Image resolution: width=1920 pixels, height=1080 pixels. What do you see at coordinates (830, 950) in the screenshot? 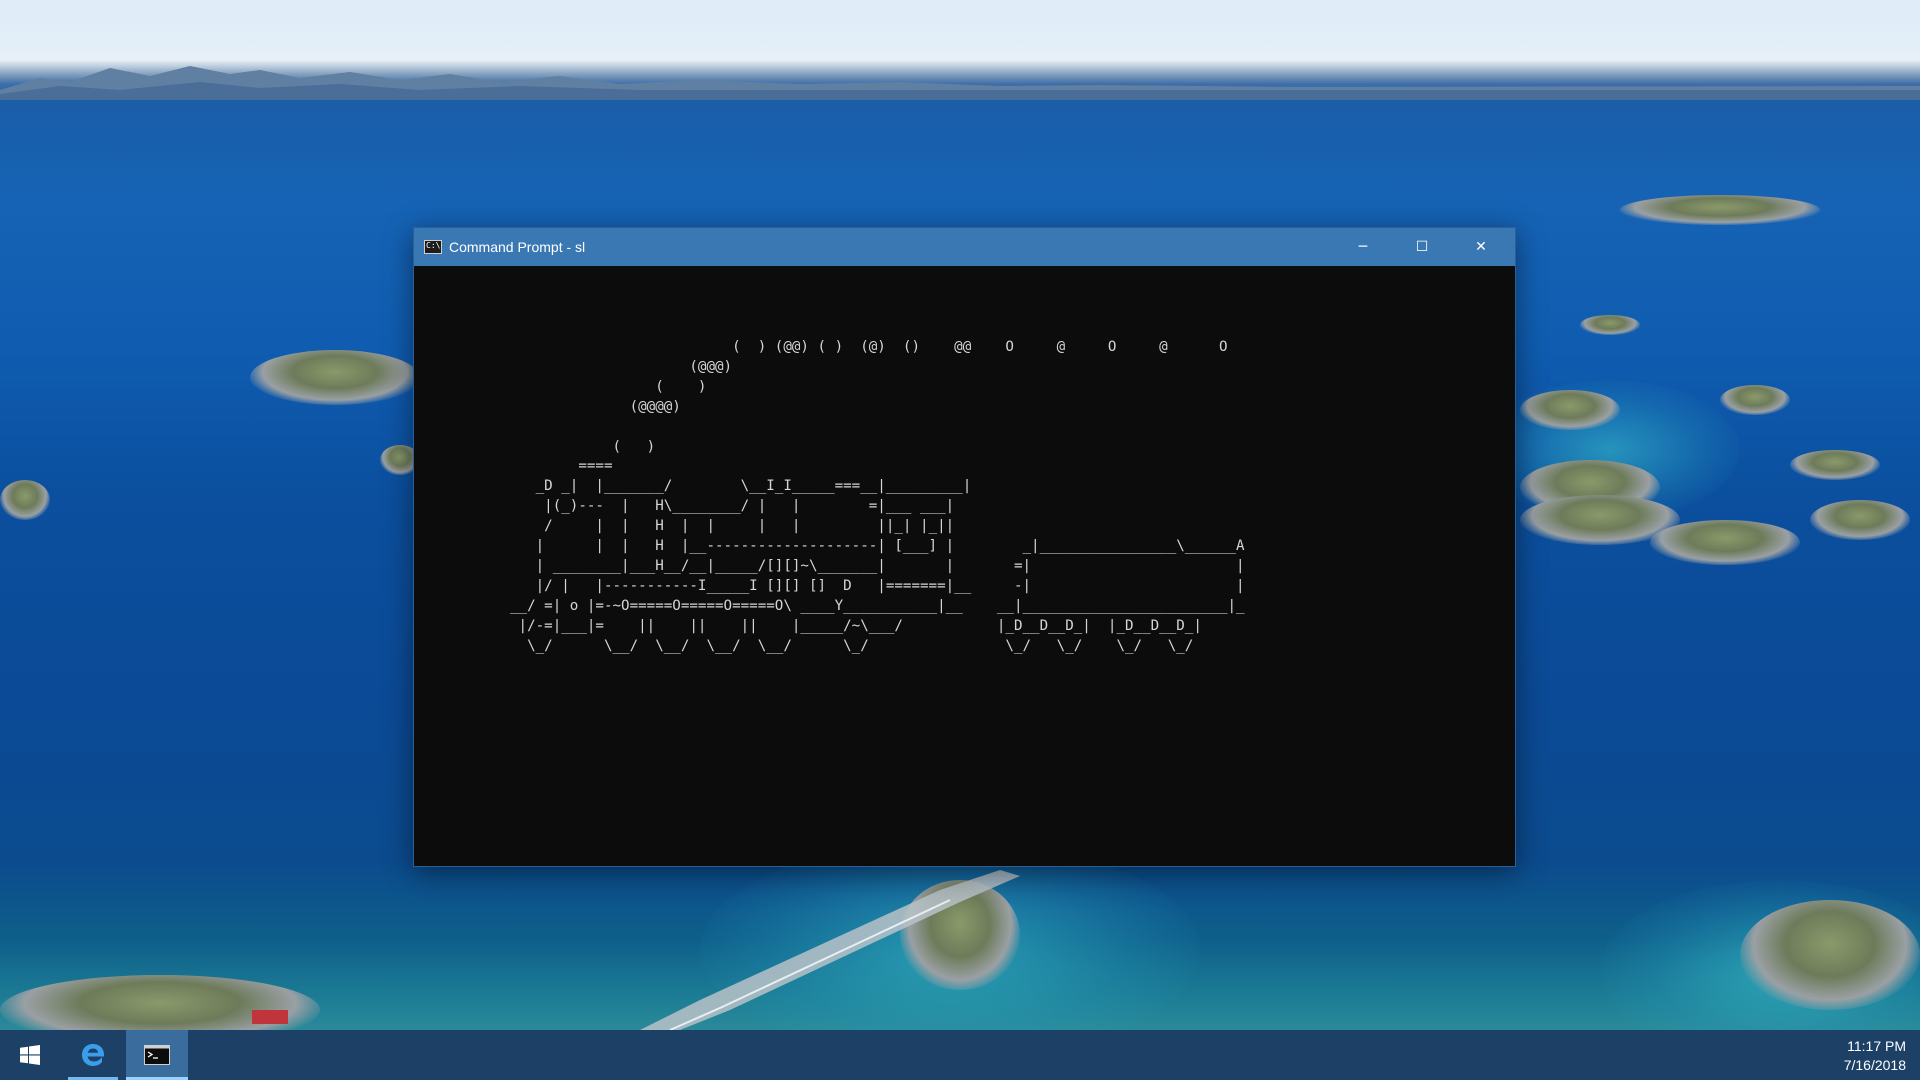
I see `bridge` at bounding box center [830, 950].